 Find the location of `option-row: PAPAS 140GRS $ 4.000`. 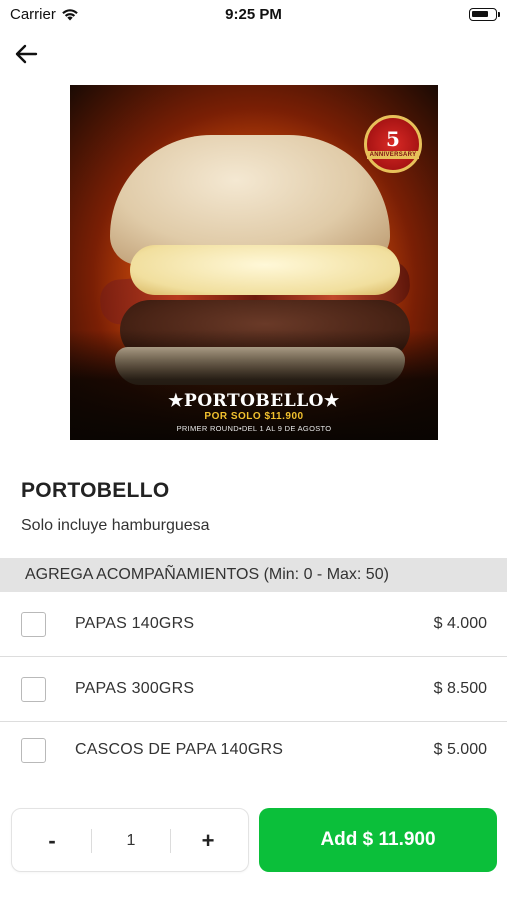

option-row: PAPAS 140GRS $ 4.000 is located at coordinates (253, 624).